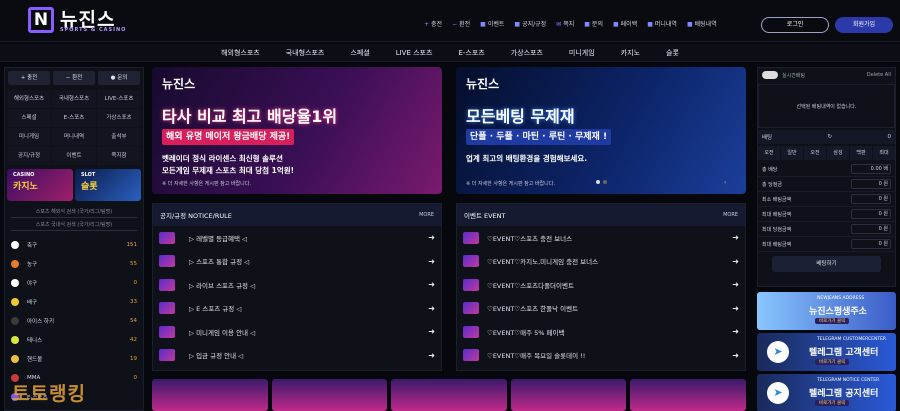 The height and width of the screenshot is (411, 900). I want to click on list-item: ▷ 미니게임 이용 안내 ◁ ➜, so click(297, 332).